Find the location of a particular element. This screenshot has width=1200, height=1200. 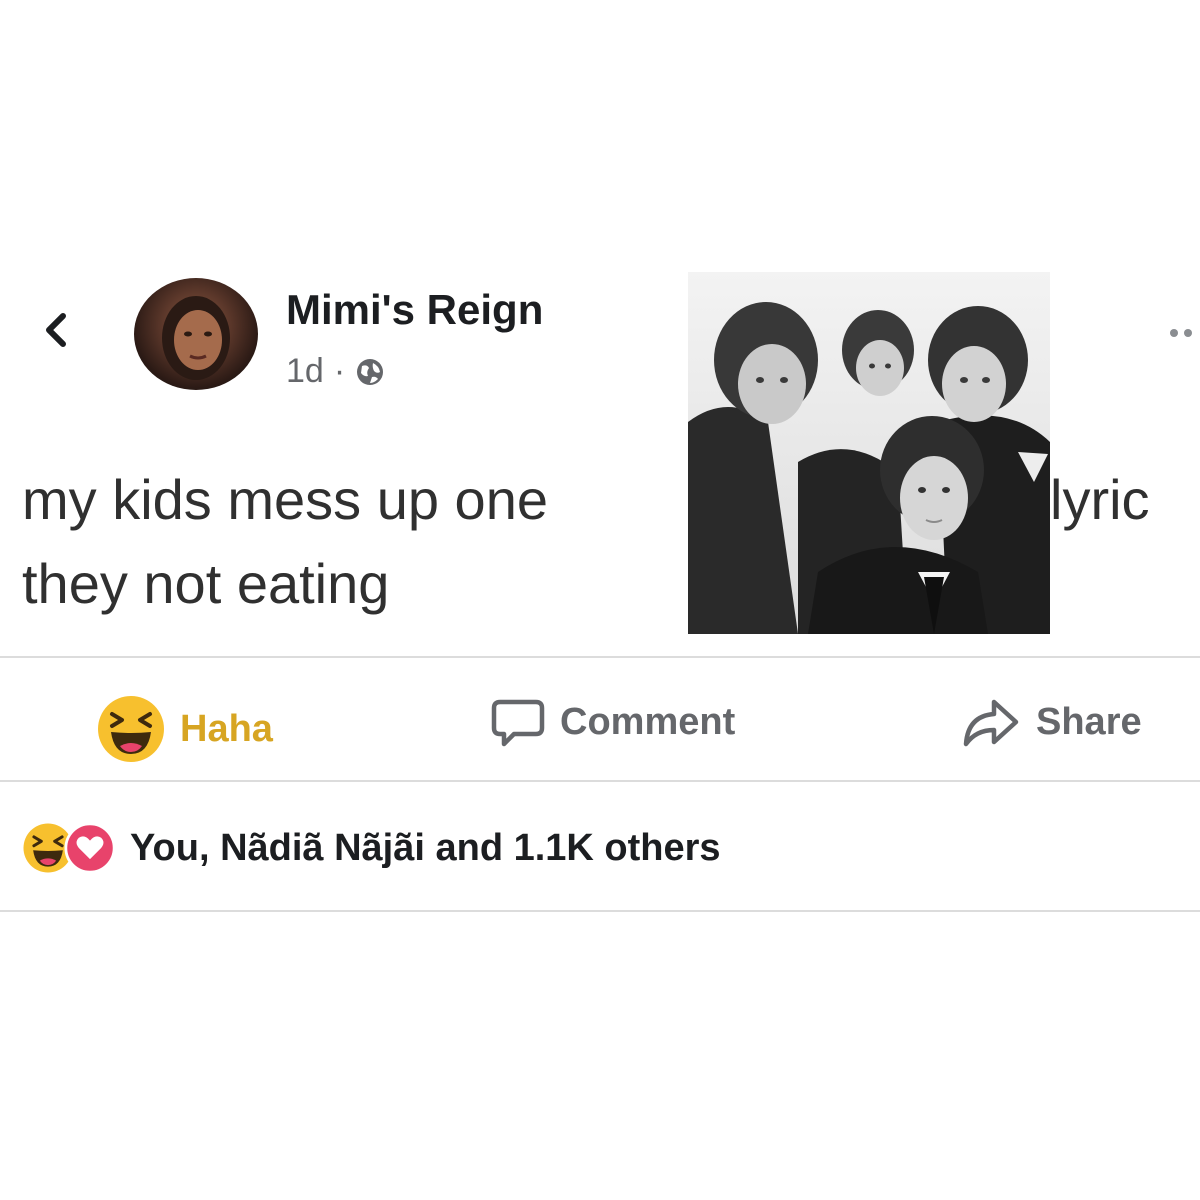

avatar is located at coordinates (196, 334).